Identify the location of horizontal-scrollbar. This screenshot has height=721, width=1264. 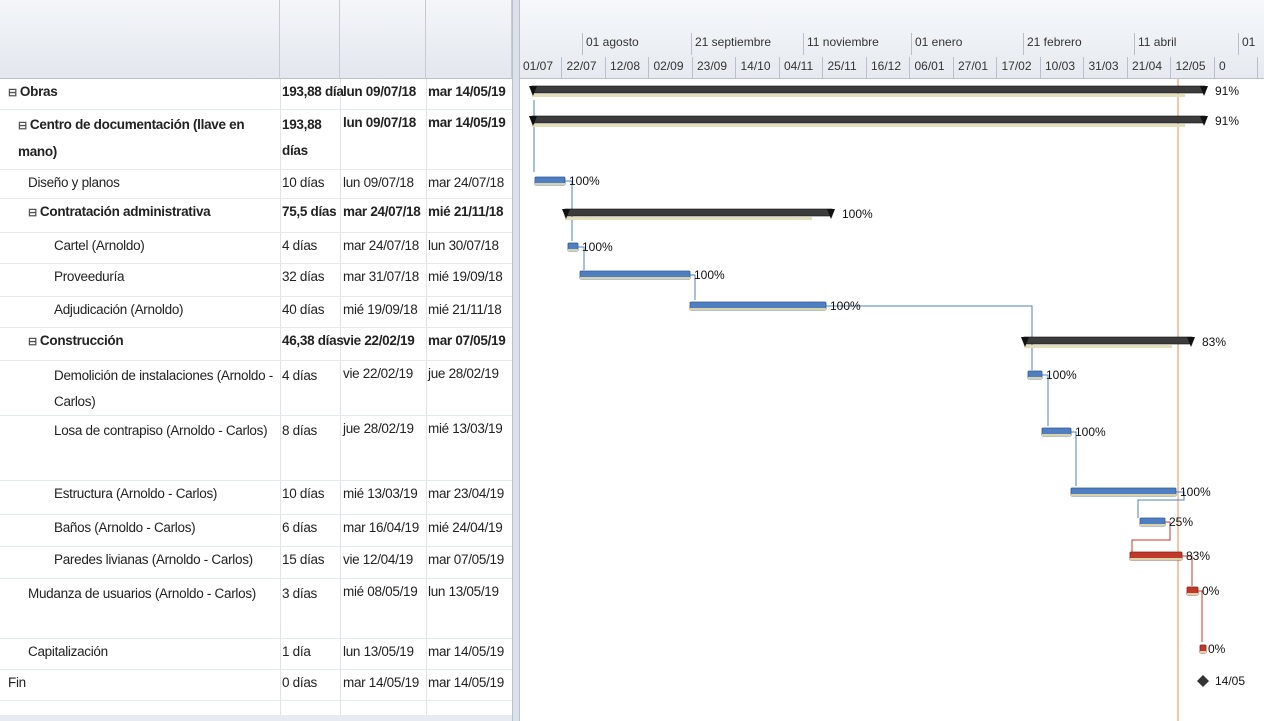
(256, 718).